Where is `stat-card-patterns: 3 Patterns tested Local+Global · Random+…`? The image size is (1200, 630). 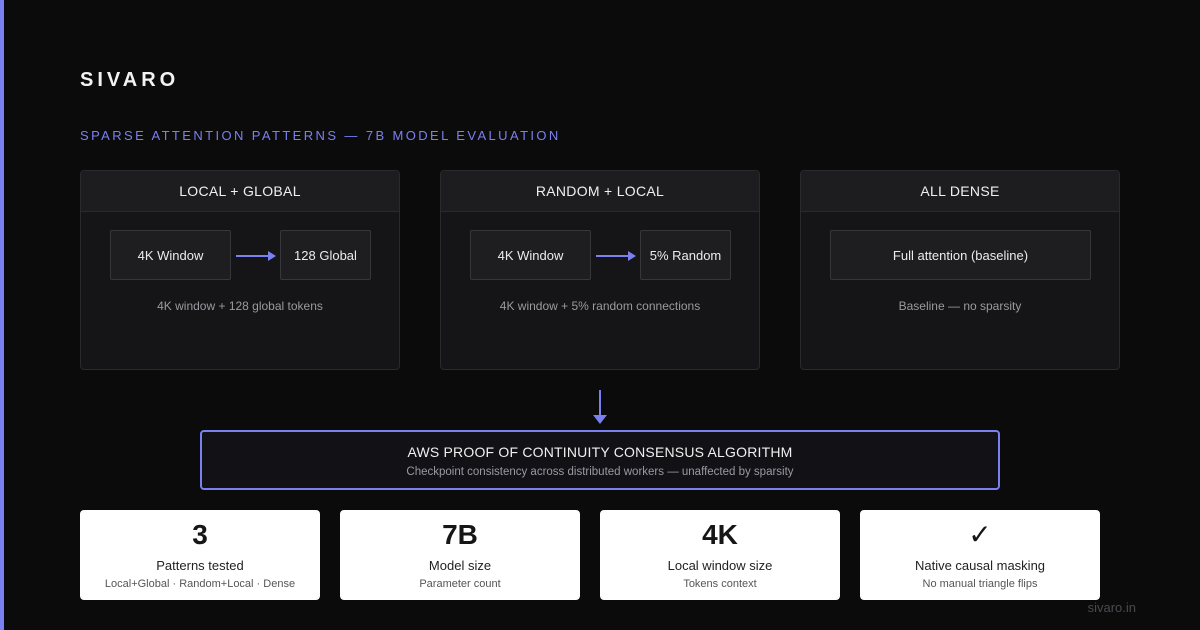 stat-card-patterns: 3 Patterns tested Local+Global · Random+… is located at coordinates (200, 555).